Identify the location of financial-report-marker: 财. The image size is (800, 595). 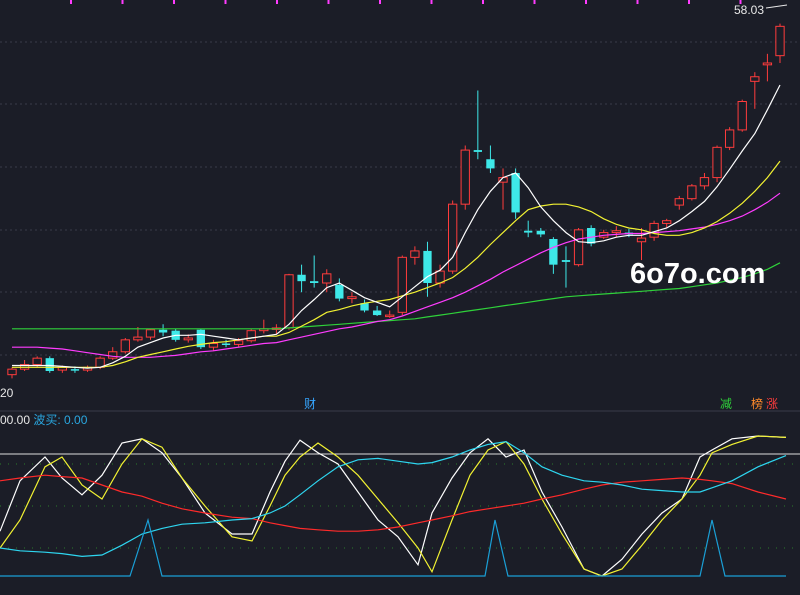
(310, 404).